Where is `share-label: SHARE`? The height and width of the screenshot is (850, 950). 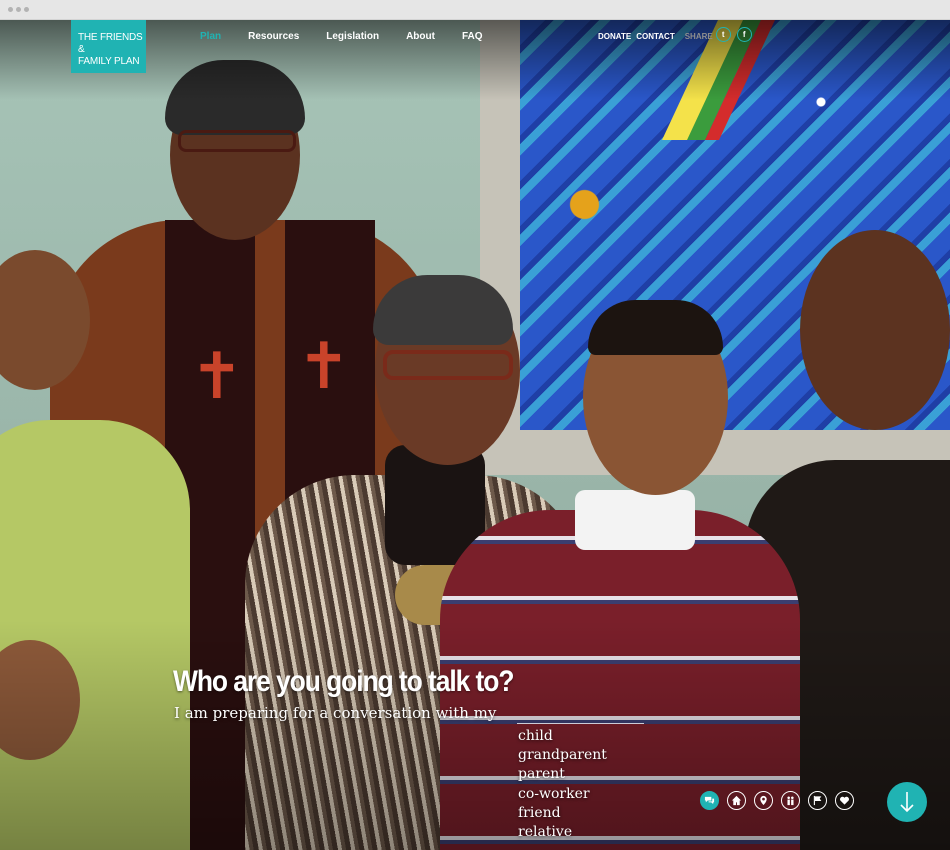
share-label: SHARE is located at coordinates (698, 36).